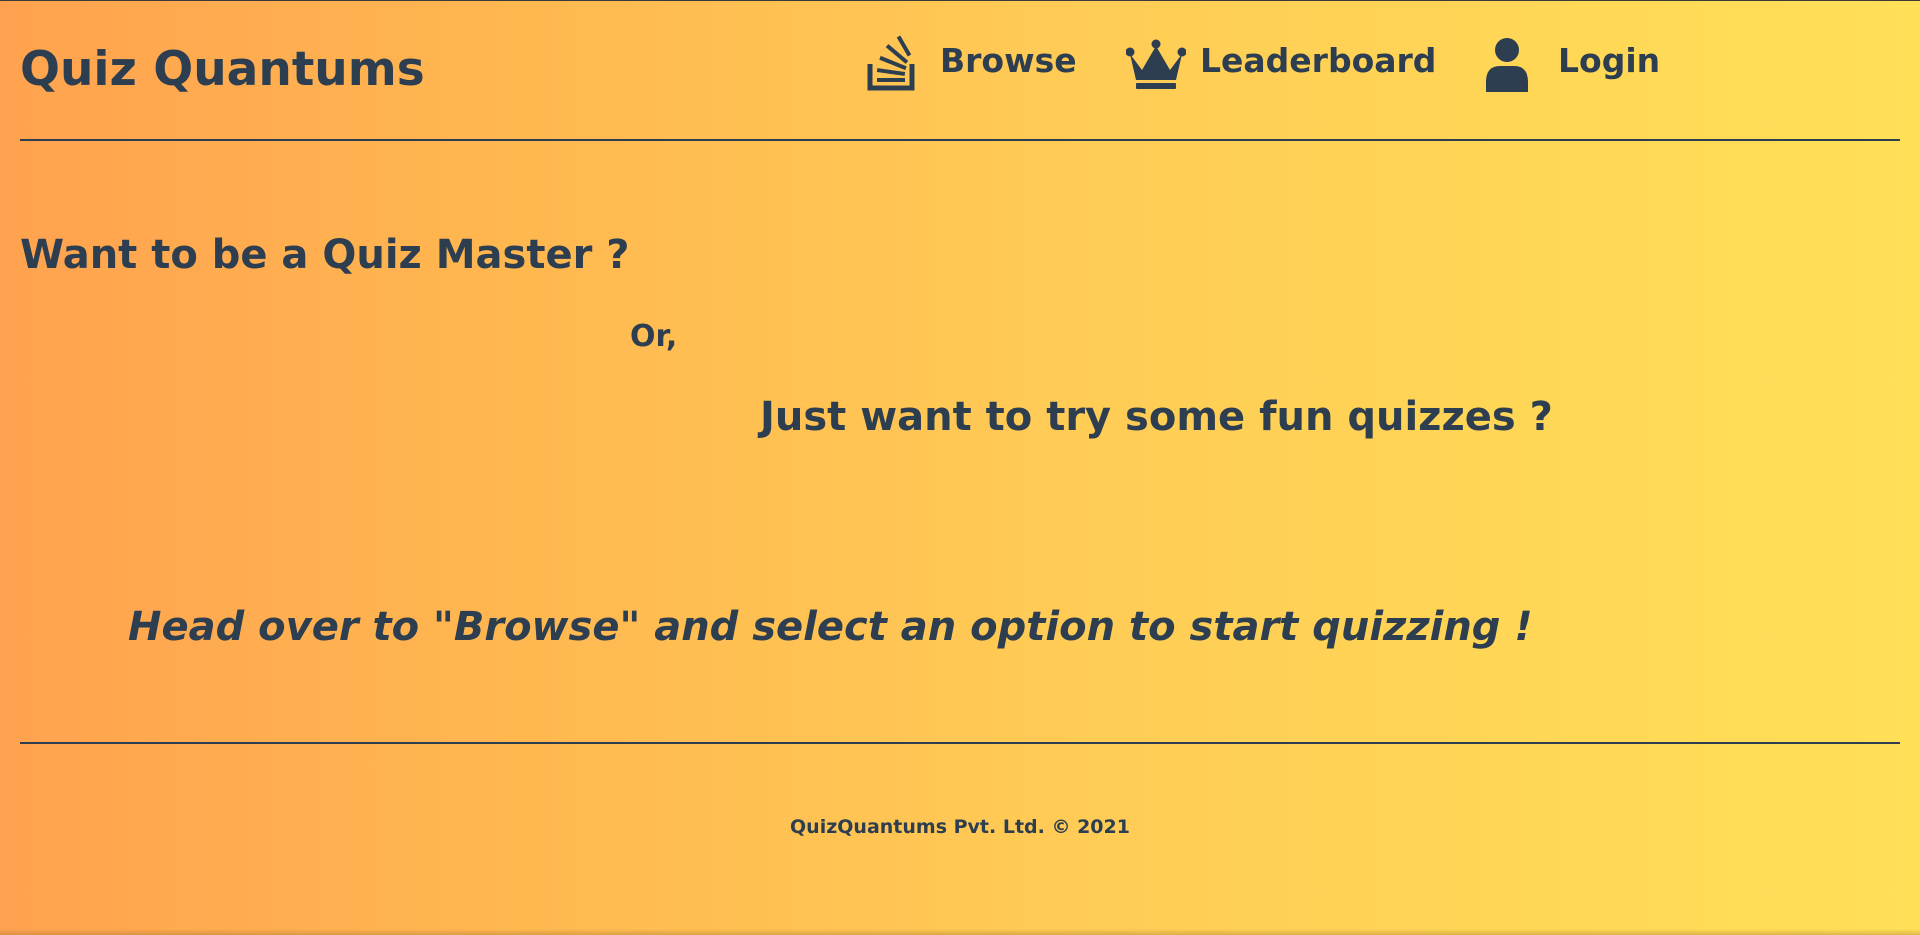  What do you see at coordinates (1609, 60) in the screenshot?
I see `nav-login-label: Login` at bounding box center [1609, 60].